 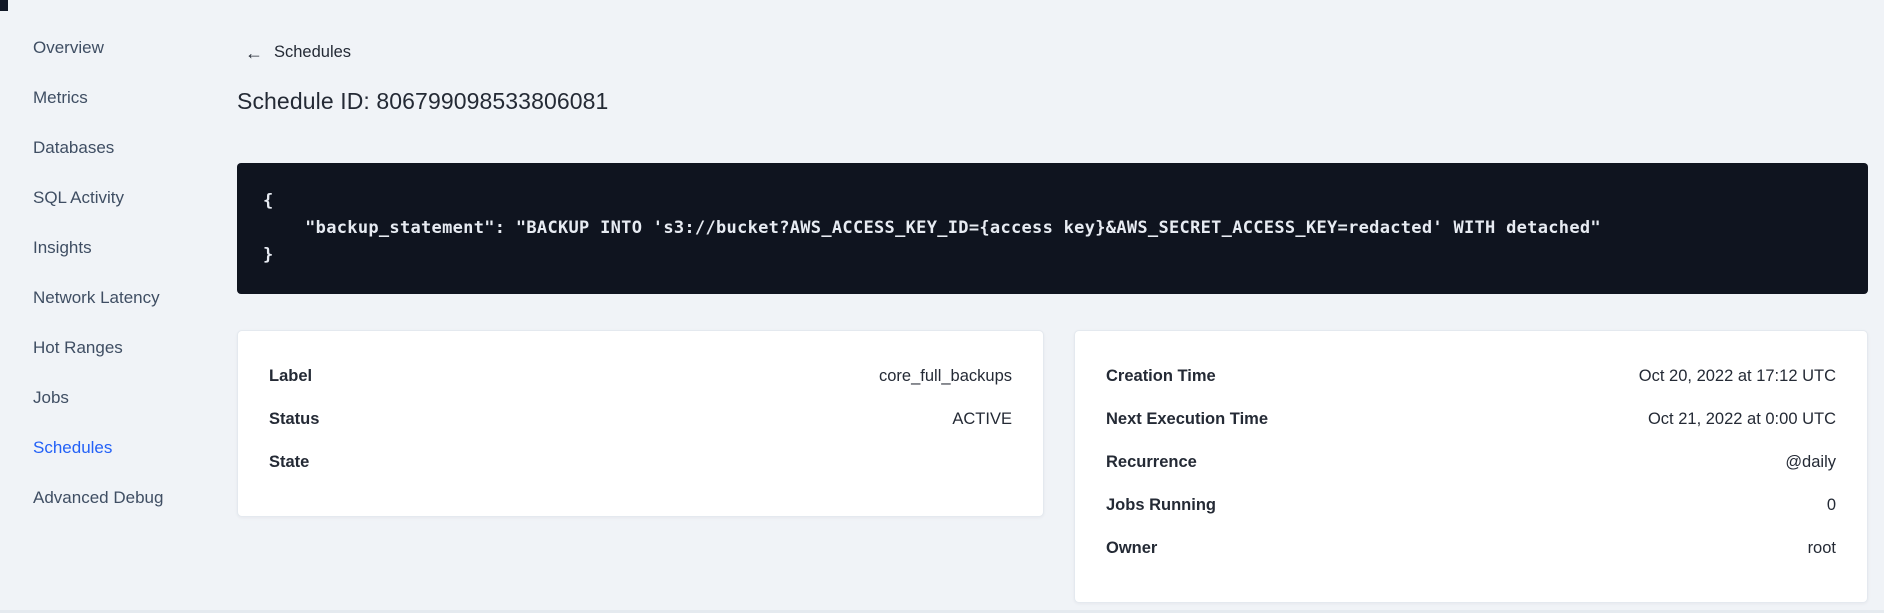 What do you see at coordinates (1810, 462) in the screenshot?
I see `recurrence-value: @daily` at bounding box center [1810, 462].